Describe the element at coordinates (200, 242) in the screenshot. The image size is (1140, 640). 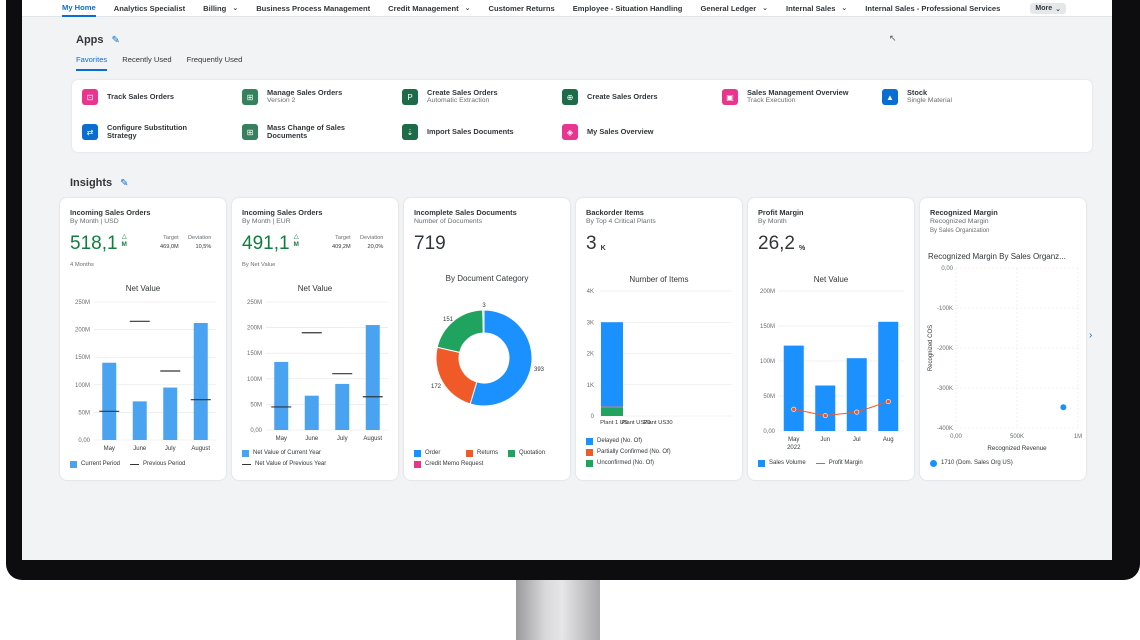
I see `deviation: Deviation 10,5%` at that location.